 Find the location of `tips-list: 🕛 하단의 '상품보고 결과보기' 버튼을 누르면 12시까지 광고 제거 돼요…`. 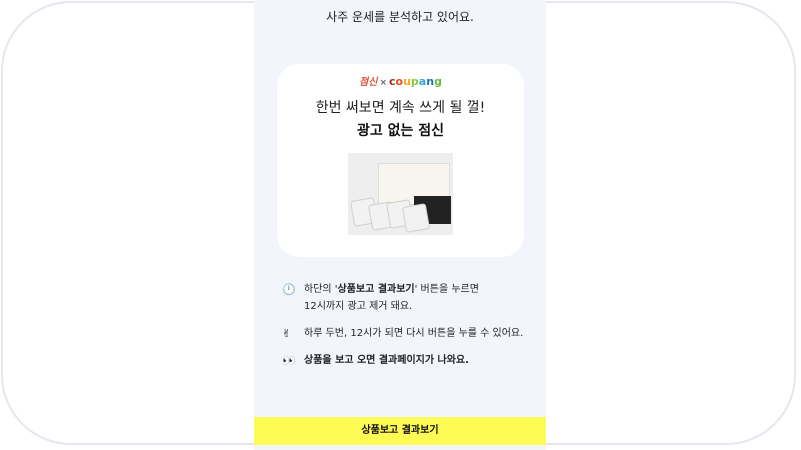

tips-list: 🕛 하단의 '상품보고 결과보기' 버튼을 누르면 12시까지 광고 제거 돼요… is located at coordinates (409, 330).